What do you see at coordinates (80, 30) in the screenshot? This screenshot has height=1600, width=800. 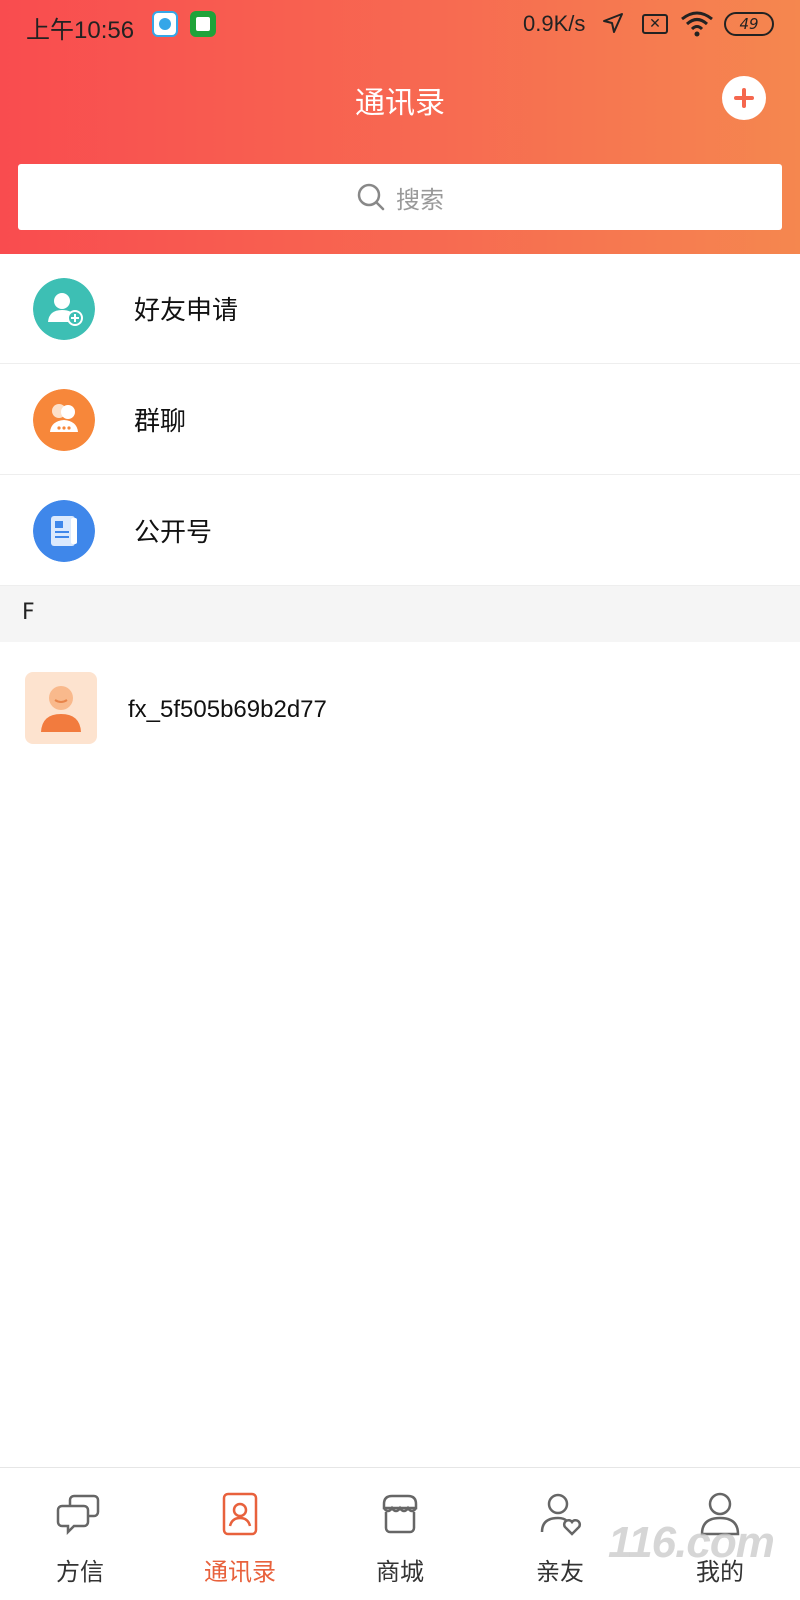 I see `status-time: 上午10:56` at bounding box center [80, 30].